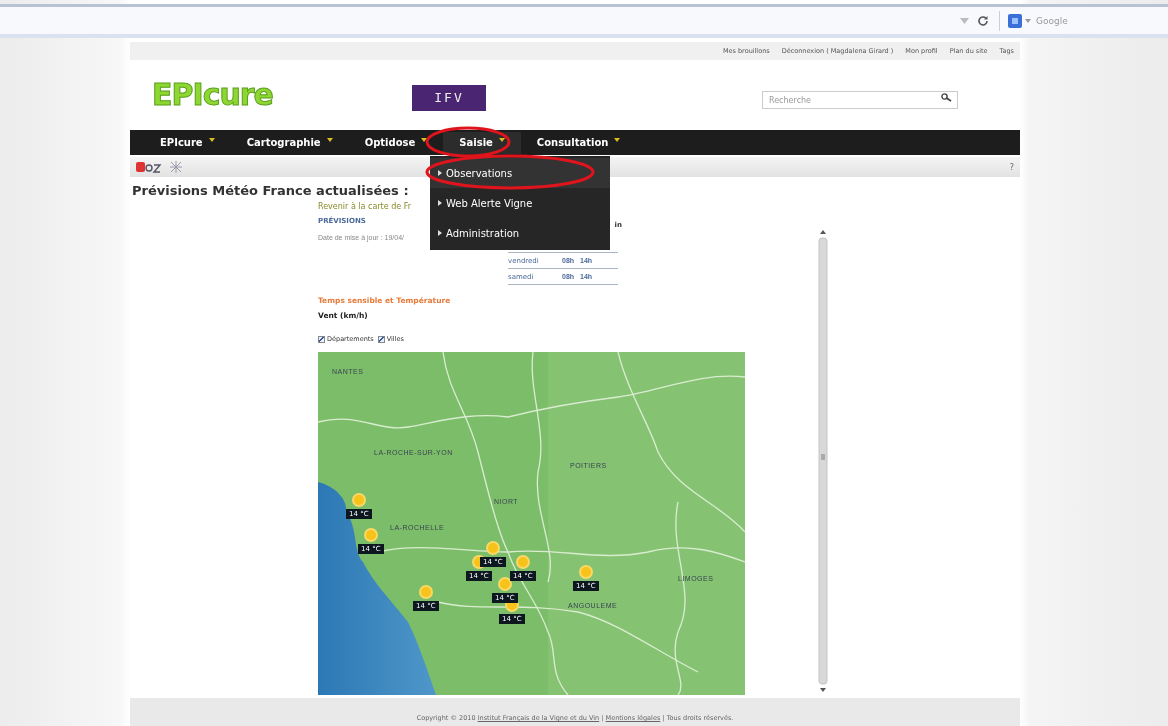 The width and height of the screenshot is (1168, 726). What do you see at coordinates (578, 142) in the screenshot?
I see `nav-tab: Consultation` at bounding box center [578, 142].